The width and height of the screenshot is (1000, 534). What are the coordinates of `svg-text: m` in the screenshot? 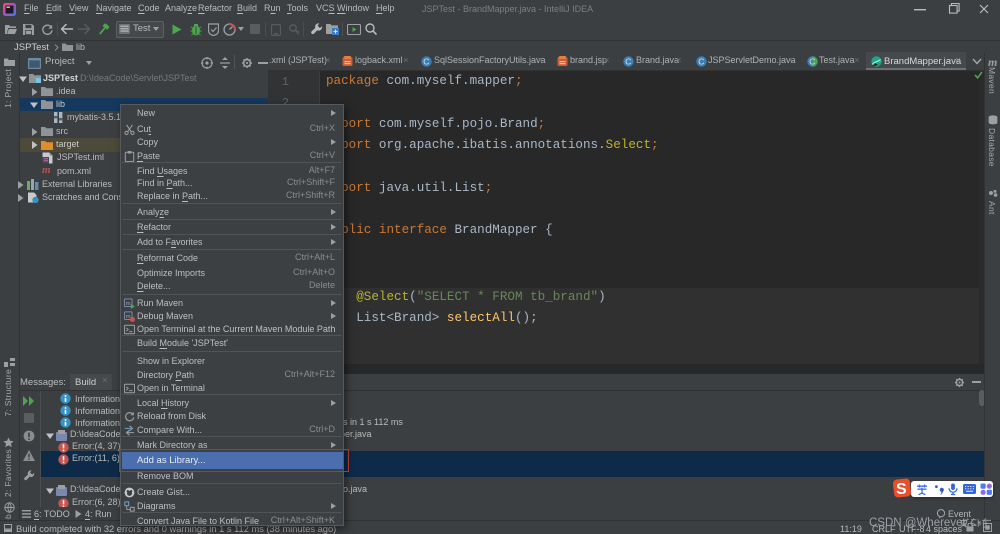 It's located at (128, 304).